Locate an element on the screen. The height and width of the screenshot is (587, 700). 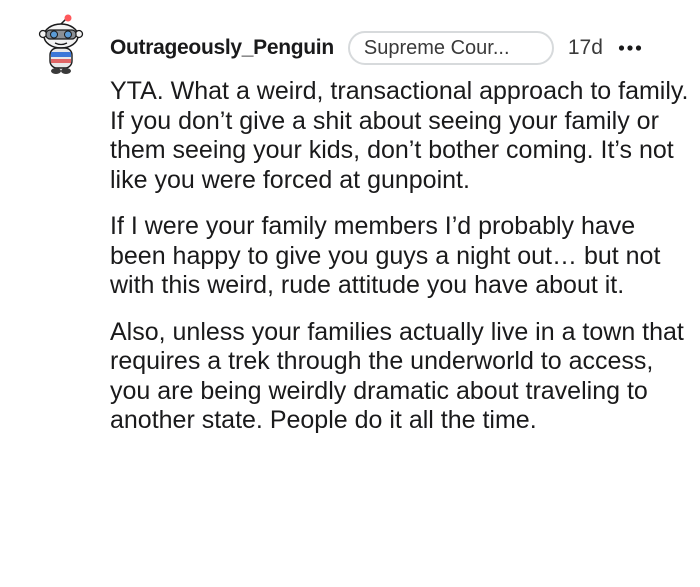
more-horizontal-icon is located at coordinates (630, 48).